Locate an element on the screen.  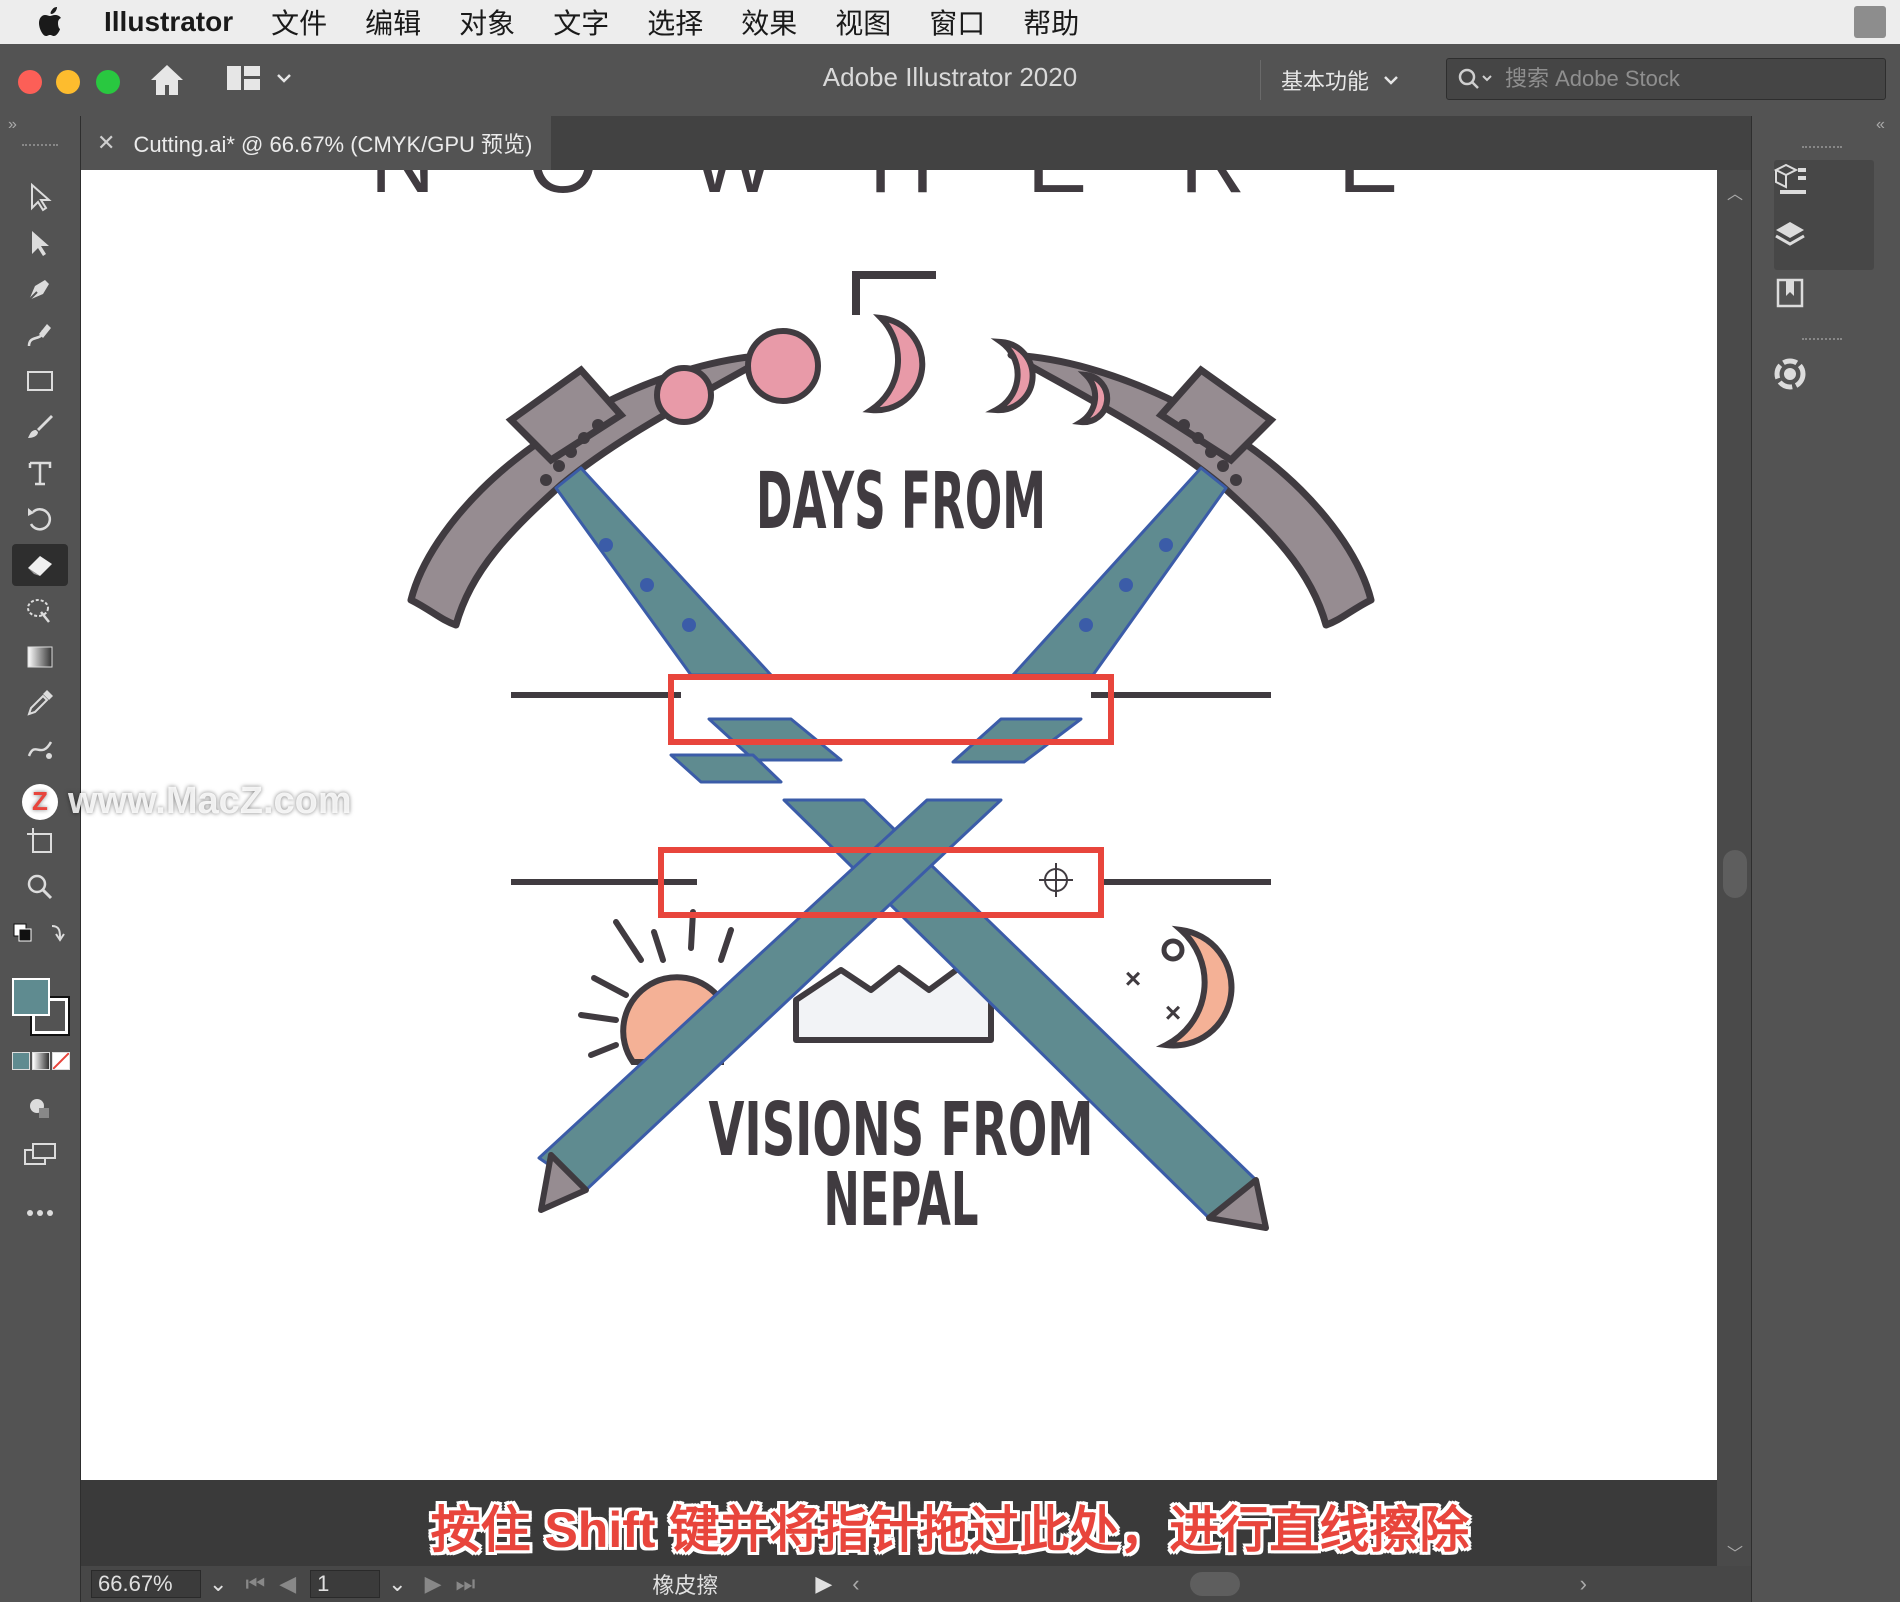
artboard-number-field: 1 is located at coordinates (345, 1584).